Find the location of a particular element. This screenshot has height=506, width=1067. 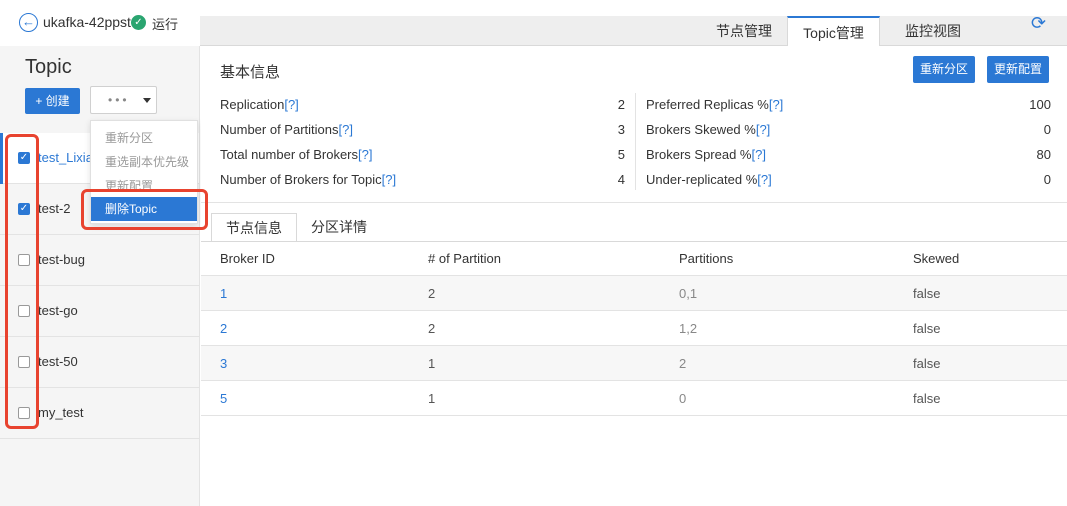

tab-label: 监控视图 is located at coordinates (933, 31).